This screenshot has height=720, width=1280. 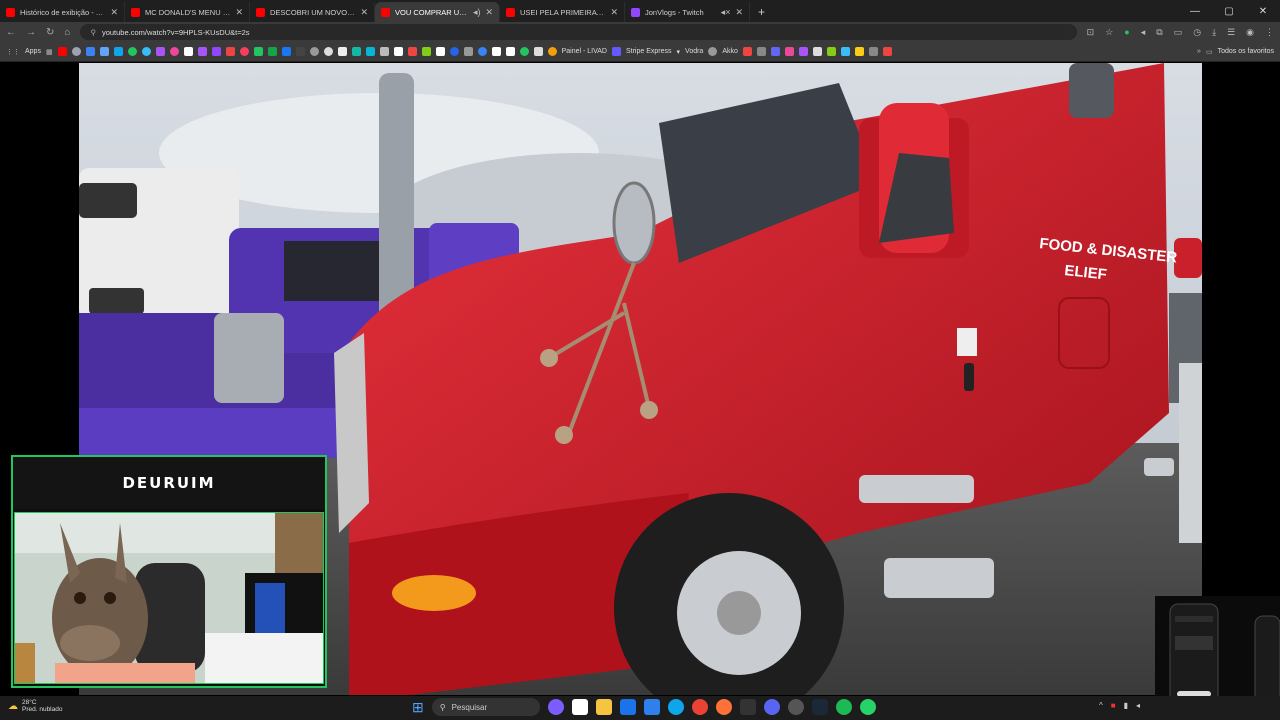 I want to click on media-icon: ◂, so click(x=1143, y=32).